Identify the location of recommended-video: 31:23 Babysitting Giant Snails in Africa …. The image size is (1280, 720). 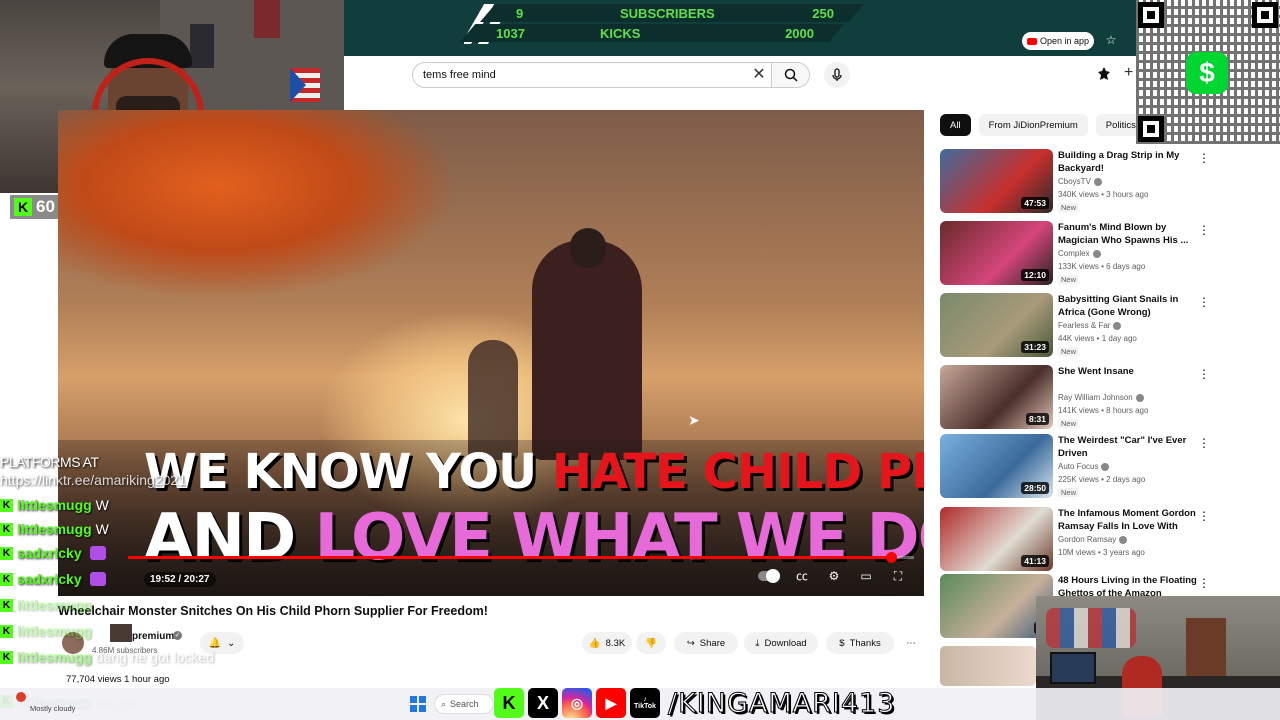
(1105, 326).